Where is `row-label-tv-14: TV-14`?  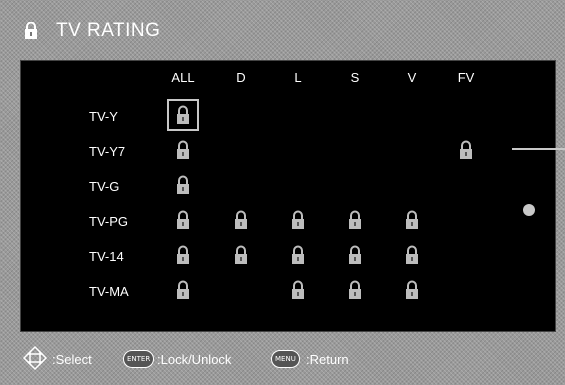
row-label-tv-14: TV-14 is located at coordinates (106, 256).